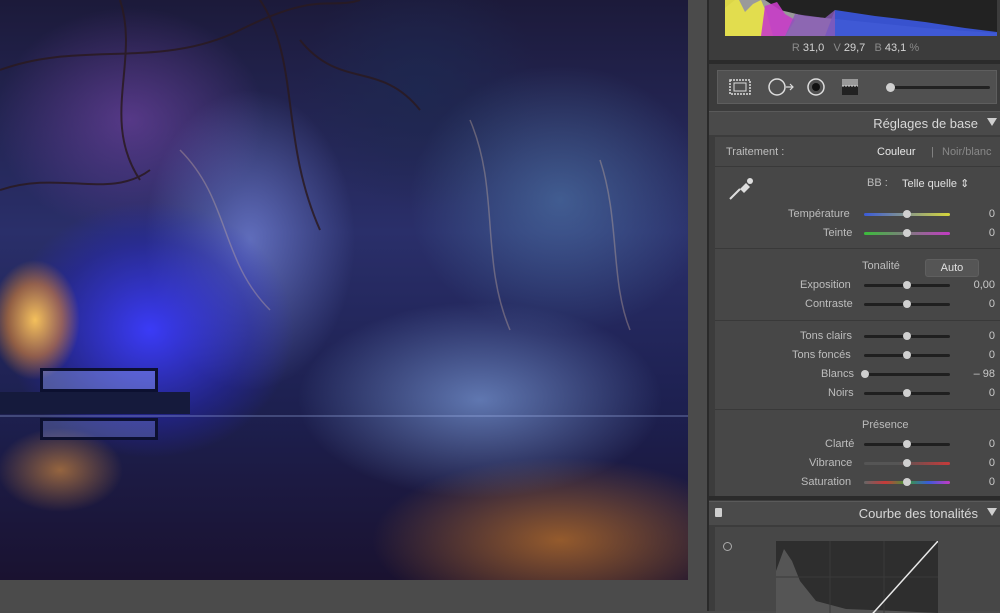  I want to click on target-adjust-icon, so click(727, 546).